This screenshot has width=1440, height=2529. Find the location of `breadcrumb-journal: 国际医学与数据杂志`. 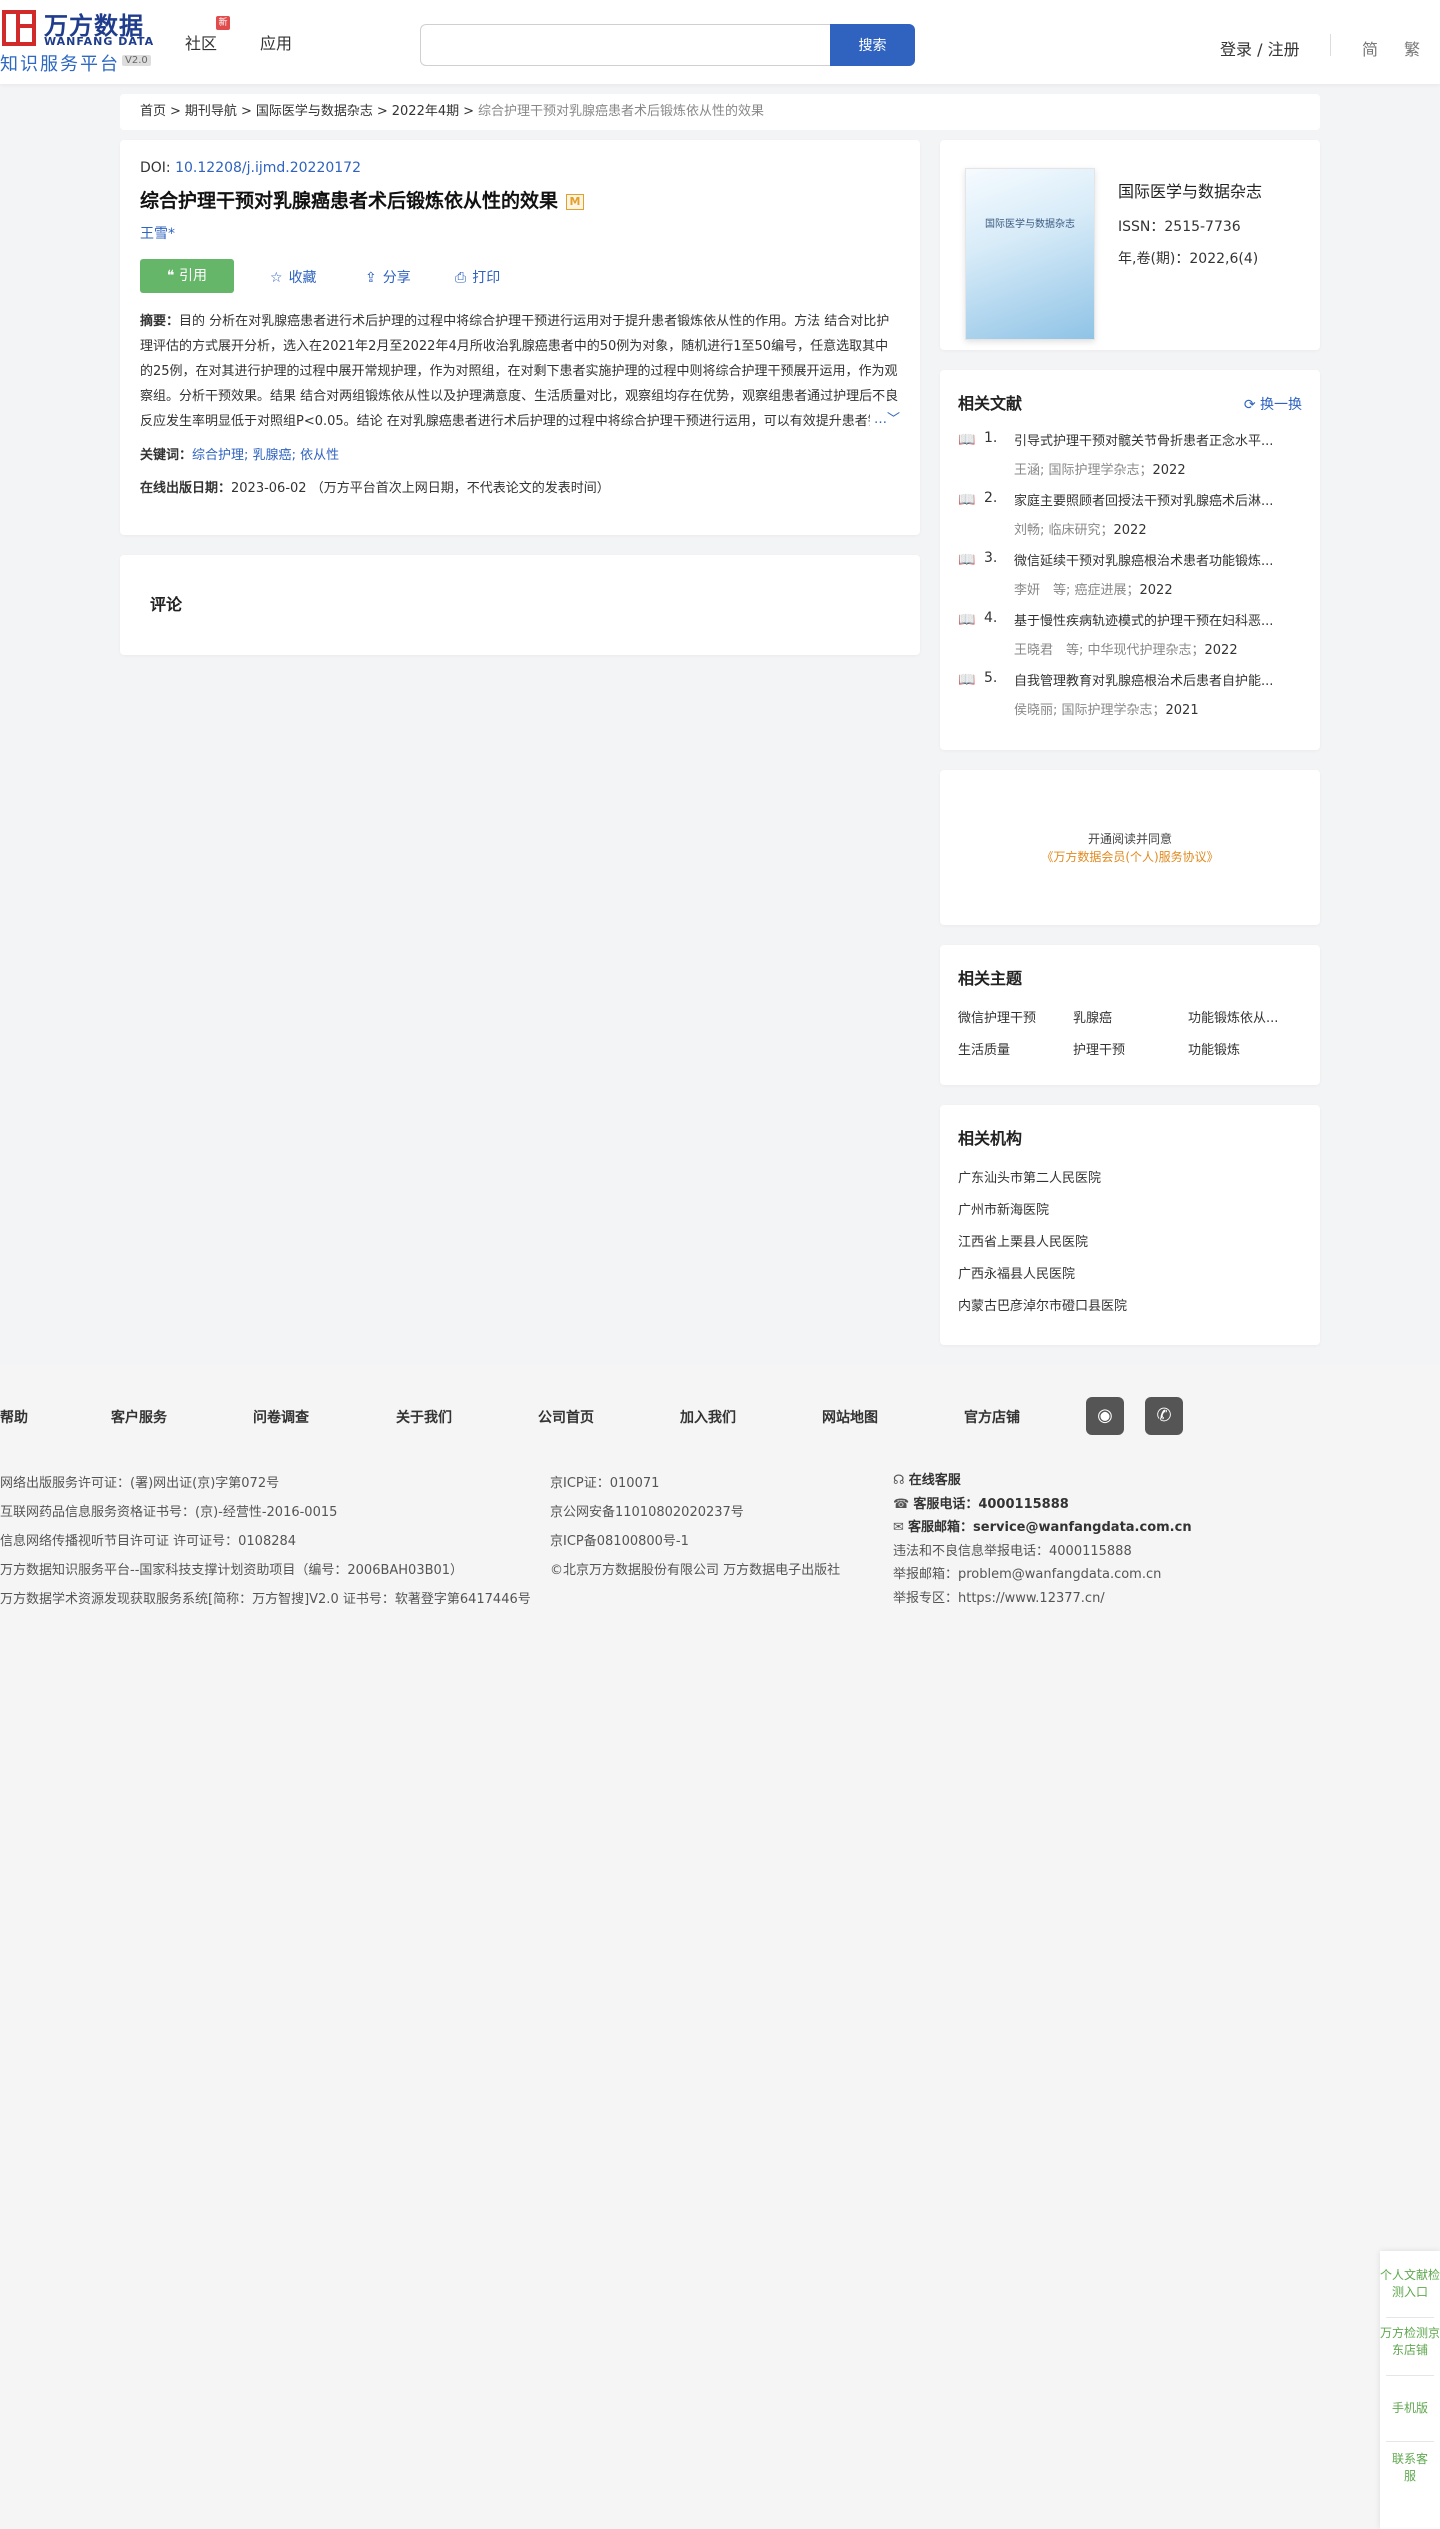

breadcrumb-journal: 国际医学与数据杂志 is located at coordinates (314, 111).